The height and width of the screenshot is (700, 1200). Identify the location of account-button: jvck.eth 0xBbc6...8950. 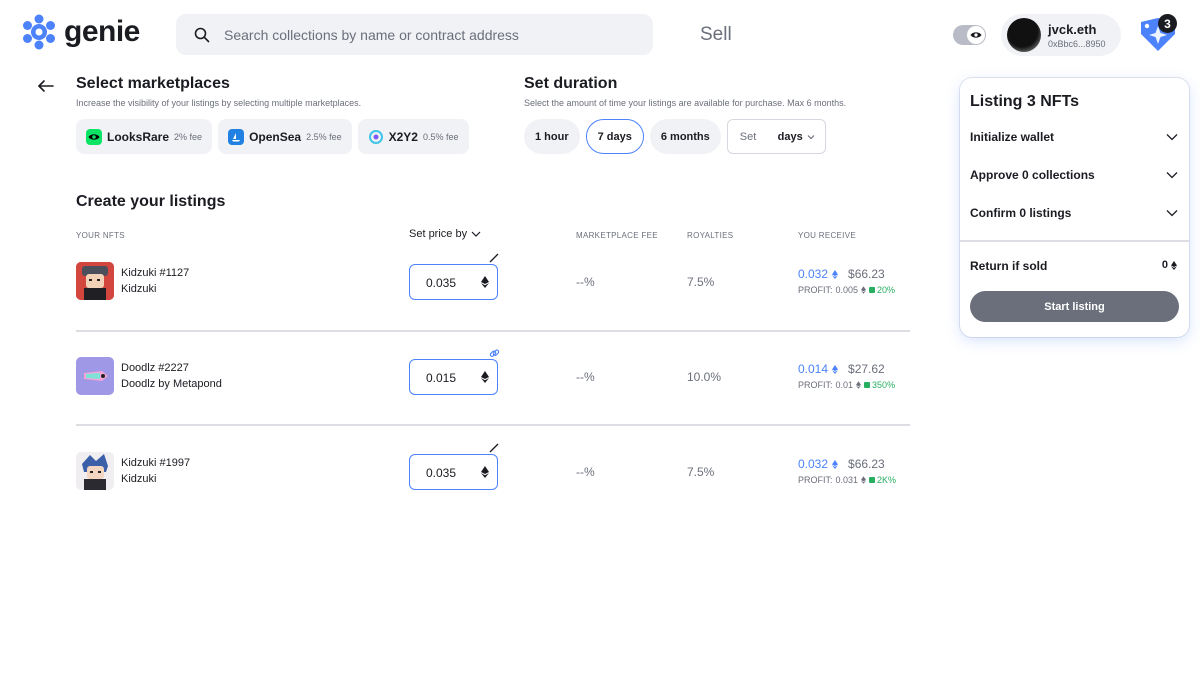
(1061, 35).